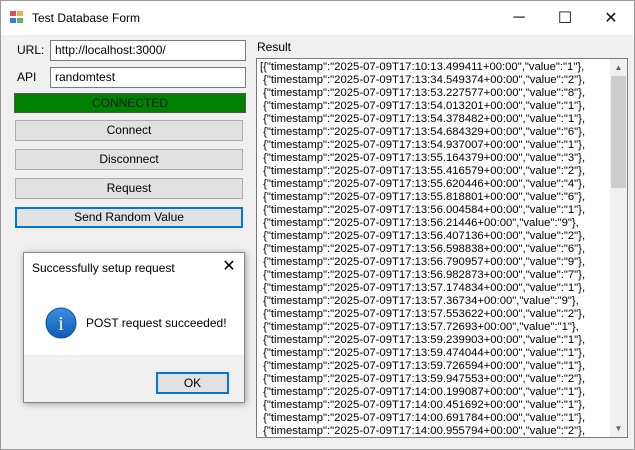  Describe the element at coordinates (519, 18) in the screenshot. I see `minimize-button: ─` at that location.